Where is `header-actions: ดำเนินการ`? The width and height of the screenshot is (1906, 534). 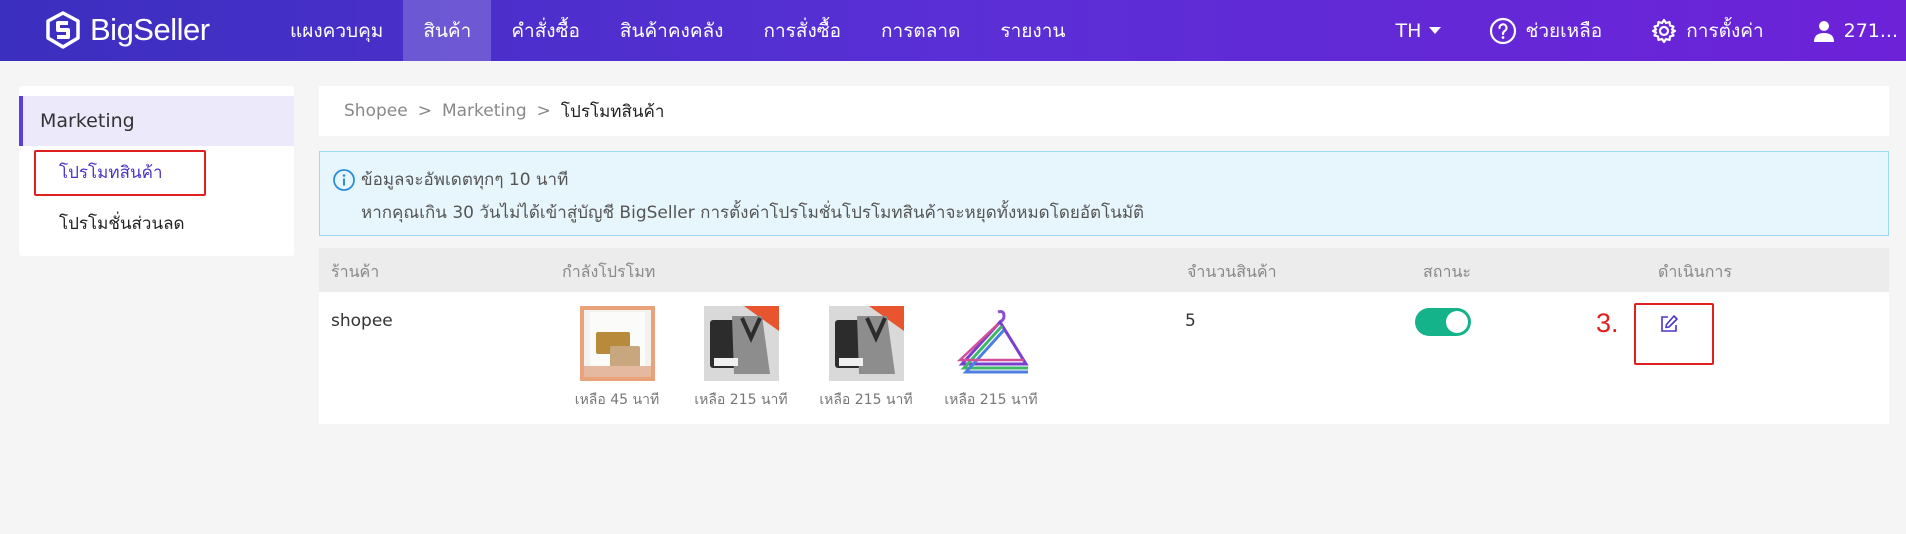
header-actions: ดำเนินการ is located at coordinates (1695, 271).